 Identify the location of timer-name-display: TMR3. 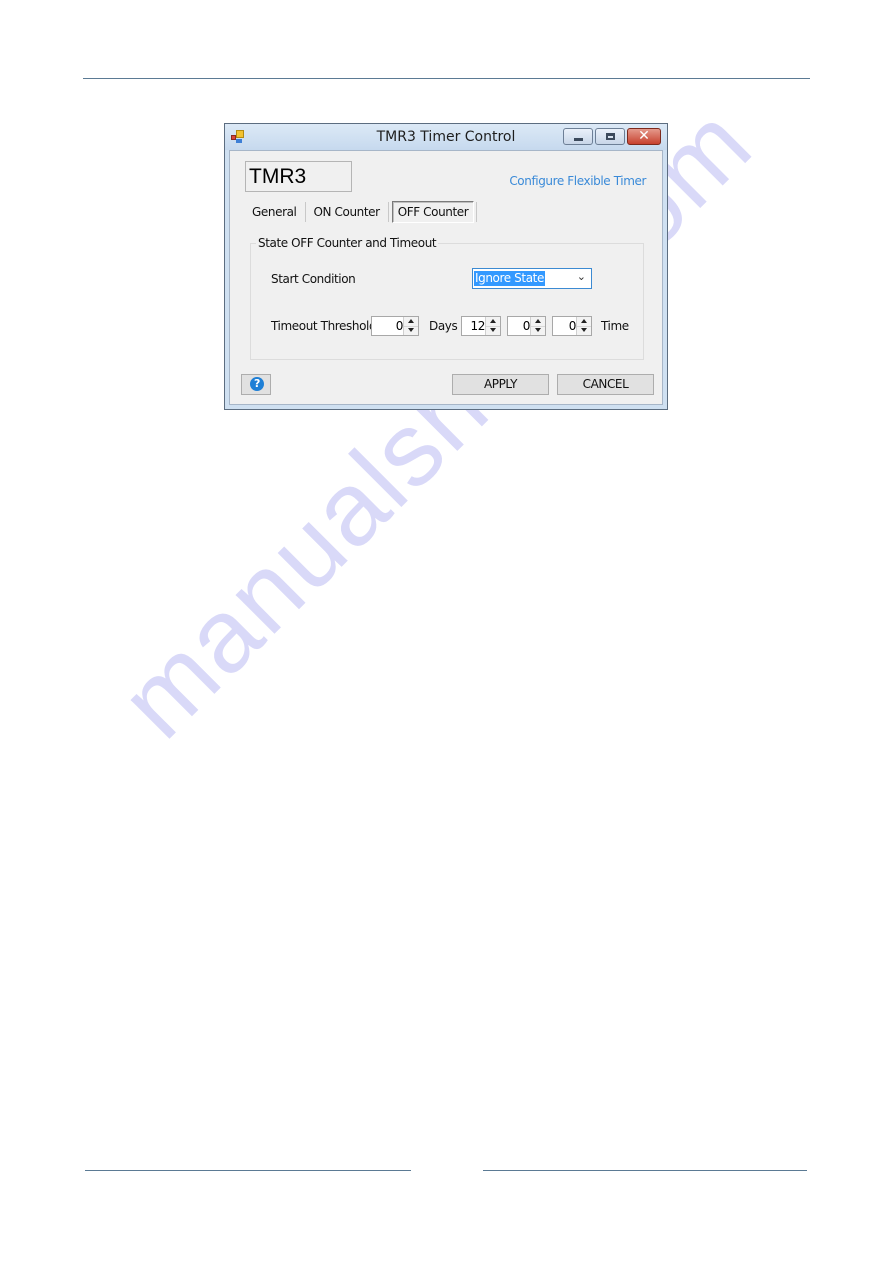
(298, 176).